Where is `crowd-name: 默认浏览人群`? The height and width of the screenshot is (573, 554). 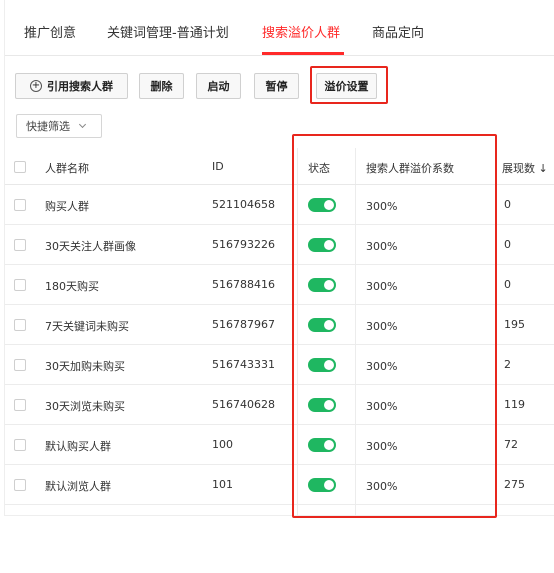 crowd-name: 默认浏览人群 is located at coordinates (78, 486).